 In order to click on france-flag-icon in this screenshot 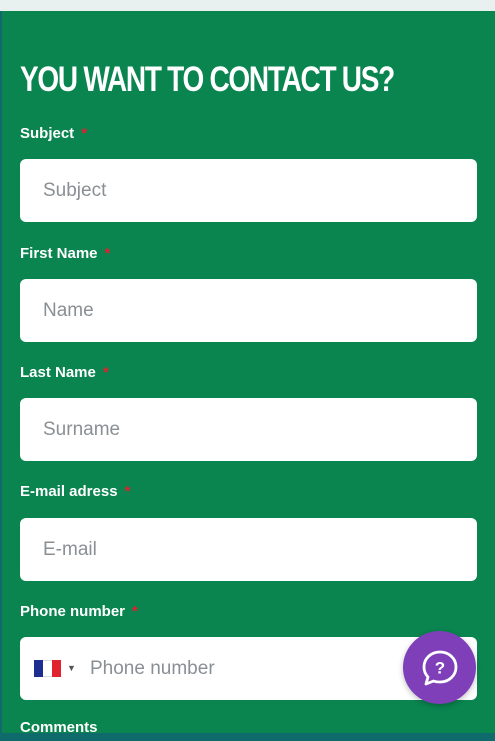, I will do `click(47, 668)`.